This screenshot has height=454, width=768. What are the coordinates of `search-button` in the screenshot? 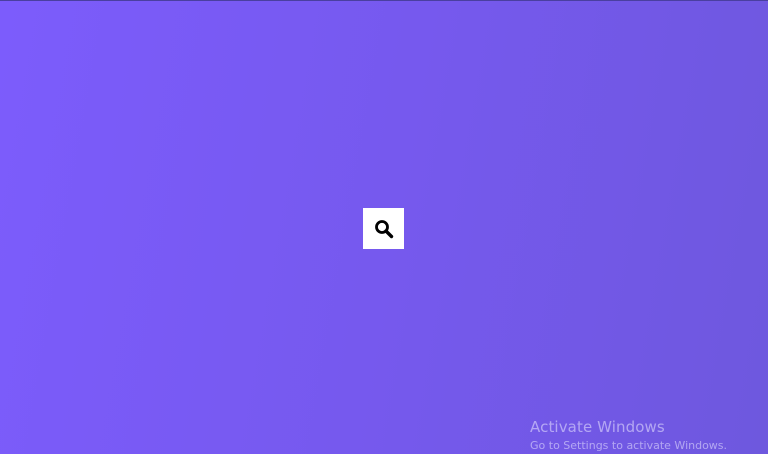 It's located at (383, 228).